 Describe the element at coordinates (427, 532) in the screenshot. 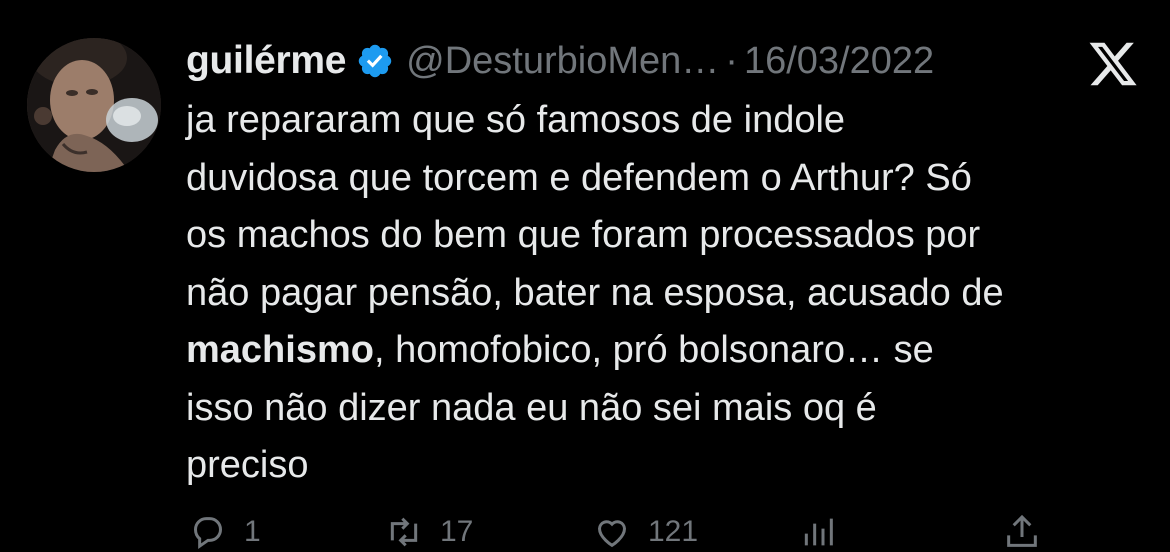

I see `retweet-button: 17` at that location.